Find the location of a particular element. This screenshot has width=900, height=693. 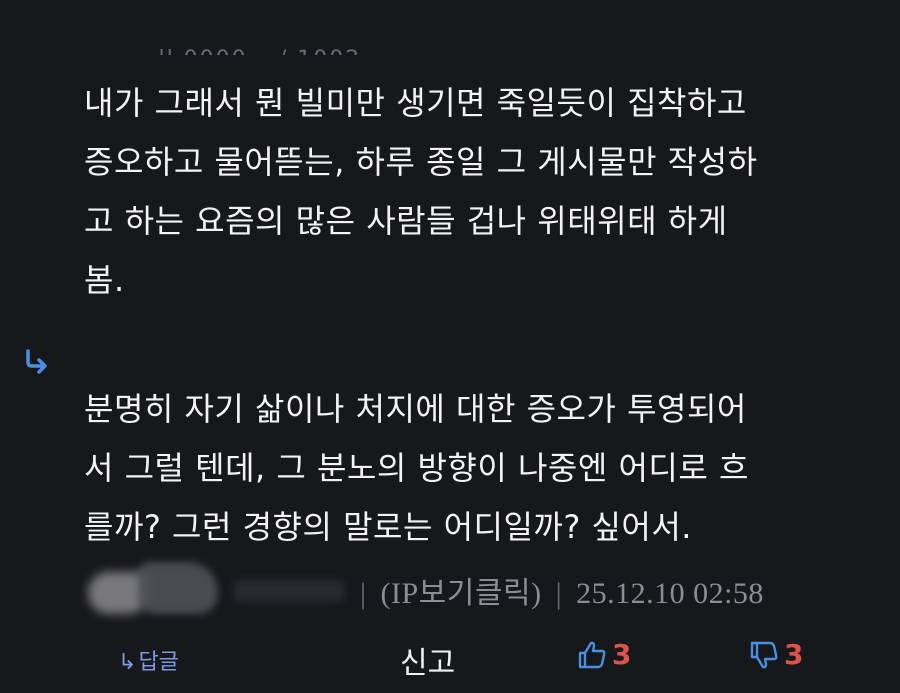

reply-arrow-icon is located at coordinates (36, 361).